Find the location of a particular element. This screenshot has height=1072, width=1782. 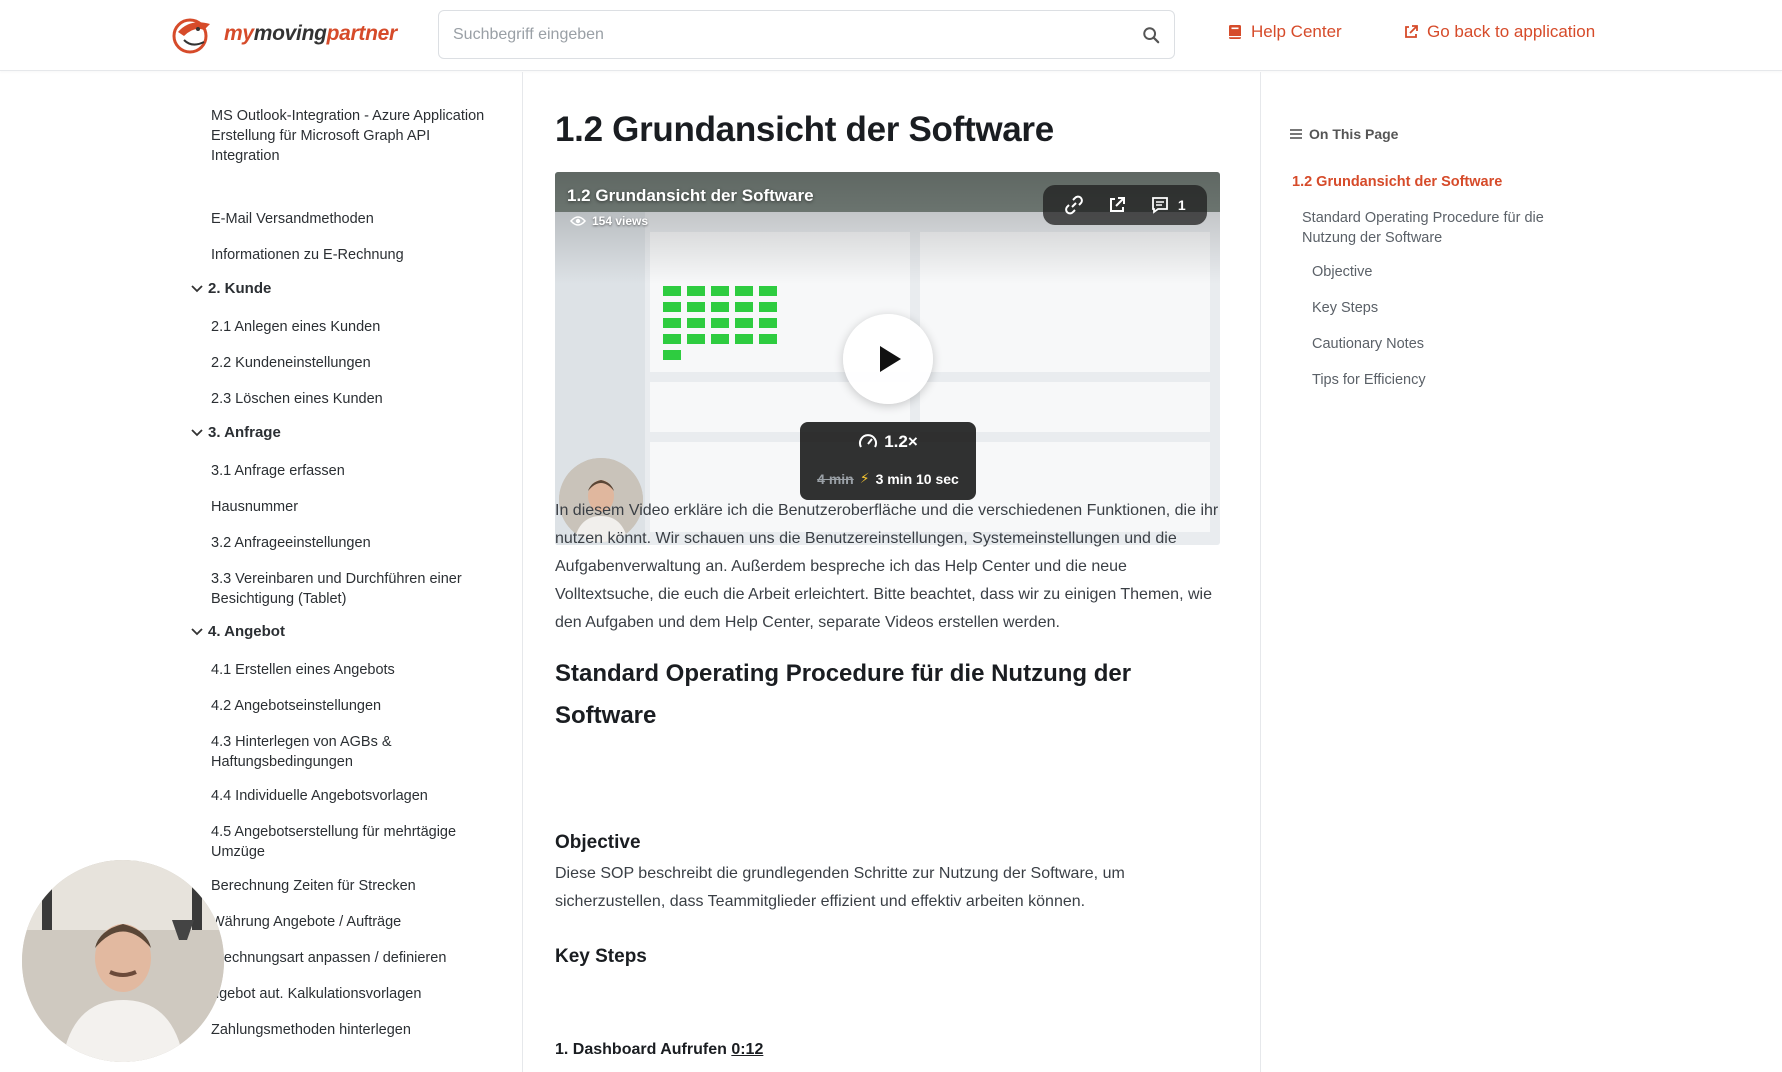

step-1: 1. Dashboard Aufrufen 0:12 is located at coordinates (659, 1050).